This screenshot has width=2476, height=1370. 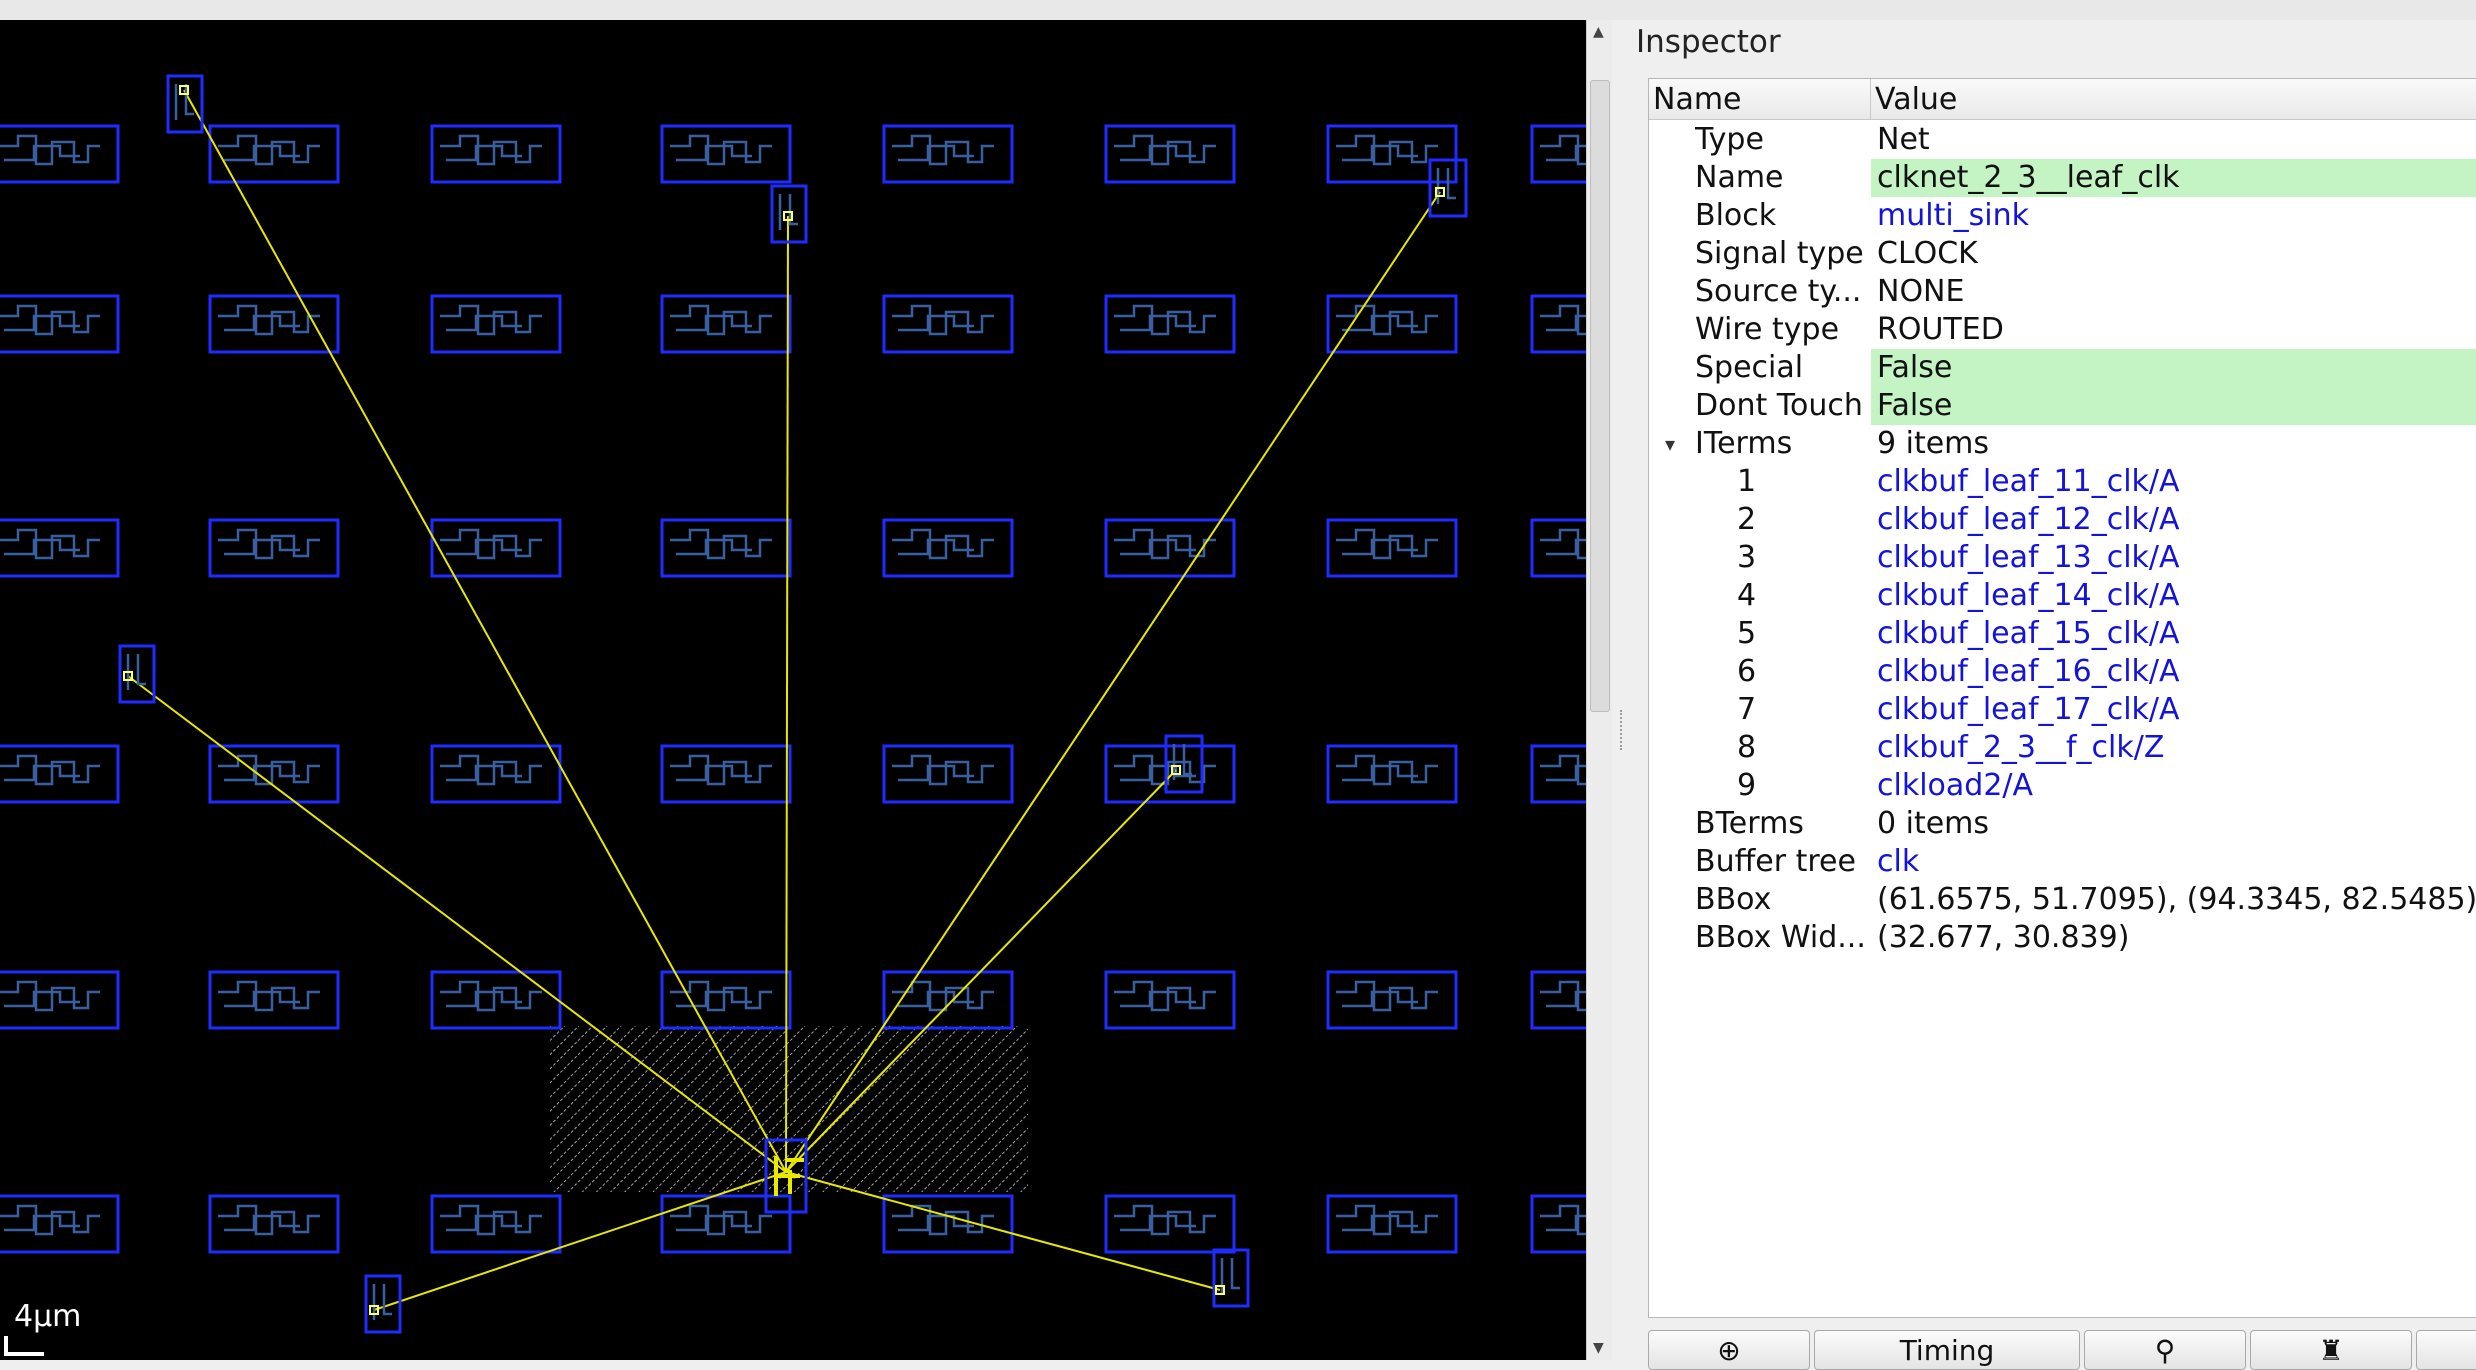 I want to click on collapse-arrow-icon: ▾, so click(x=1670, y=444).